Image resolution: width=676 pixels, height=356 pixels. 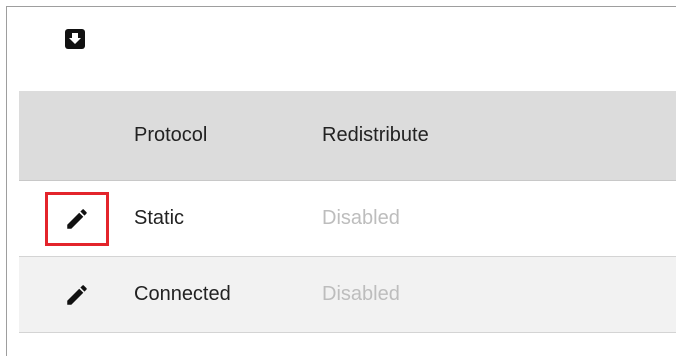 I want to click on cell-protocol: Static, so click(x=159, y=218).